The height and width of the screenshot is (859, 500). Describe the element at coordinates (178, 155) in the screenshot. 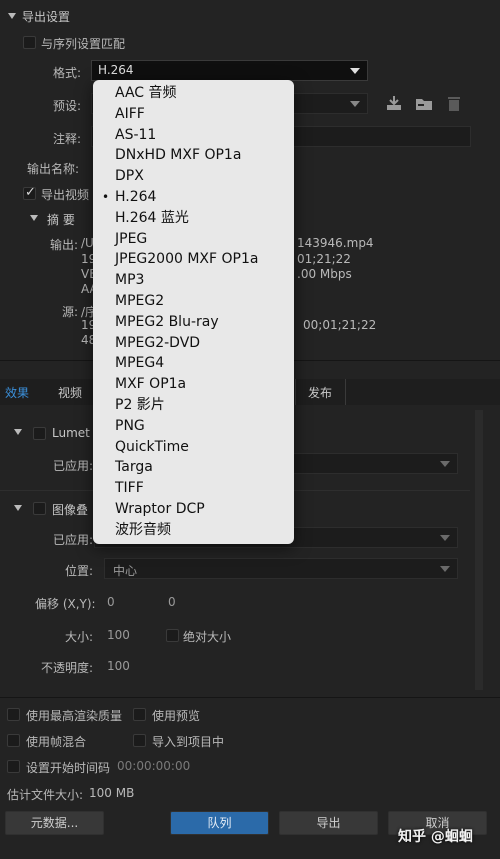

I see `format-menu-item-label: DNxHD MXF OP1a` at that location.